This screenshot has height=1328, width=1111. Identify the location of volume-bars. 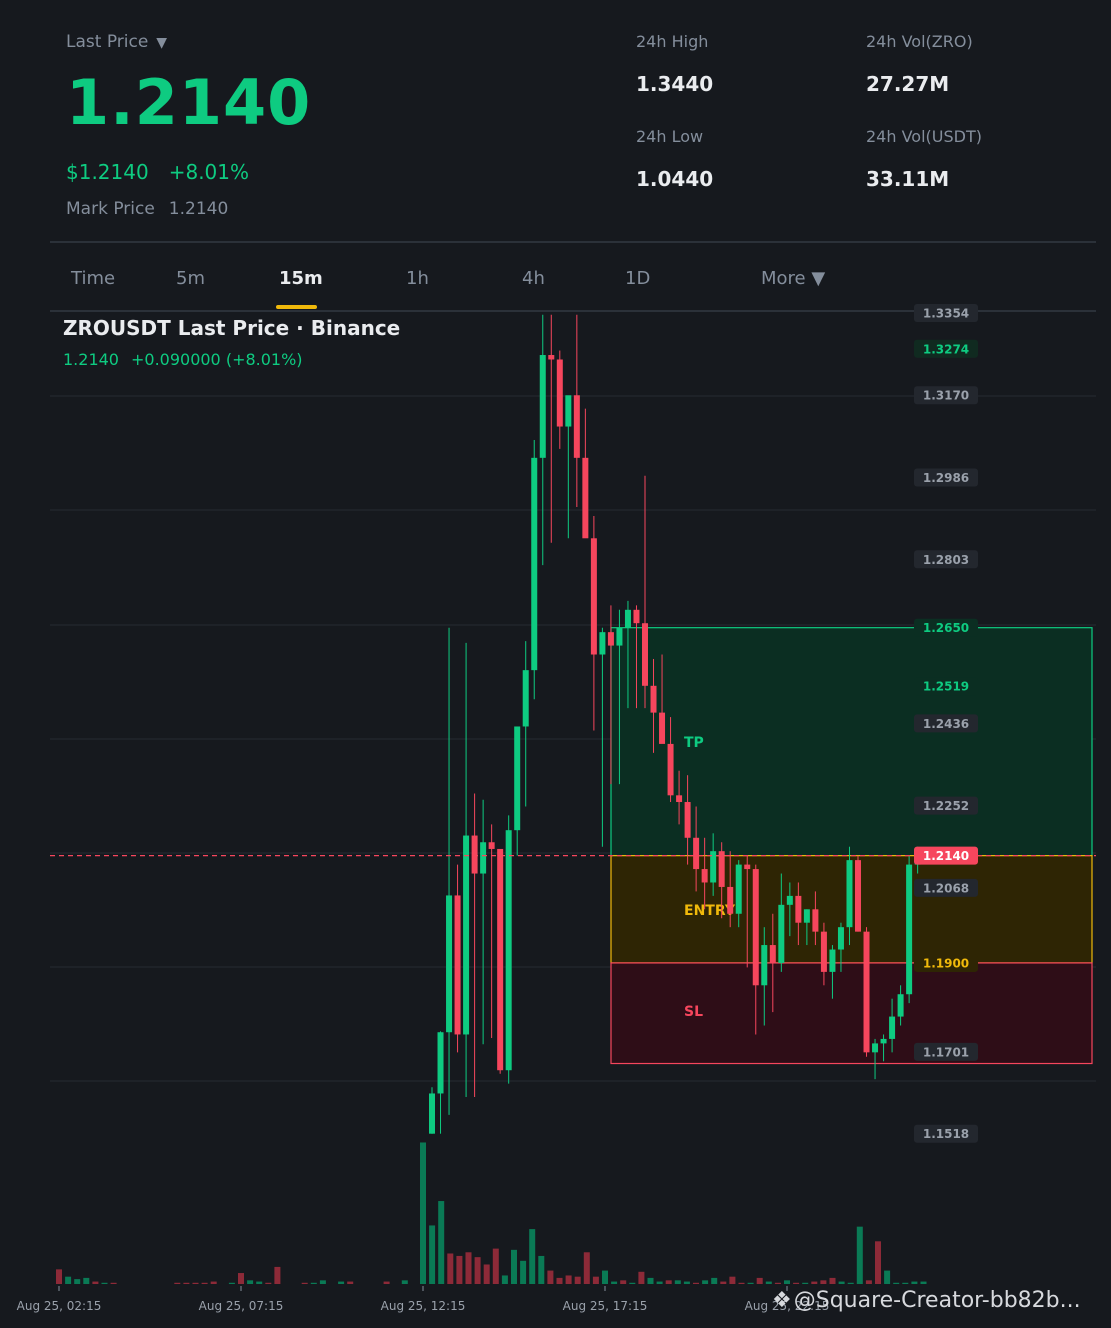
(491, 1213).